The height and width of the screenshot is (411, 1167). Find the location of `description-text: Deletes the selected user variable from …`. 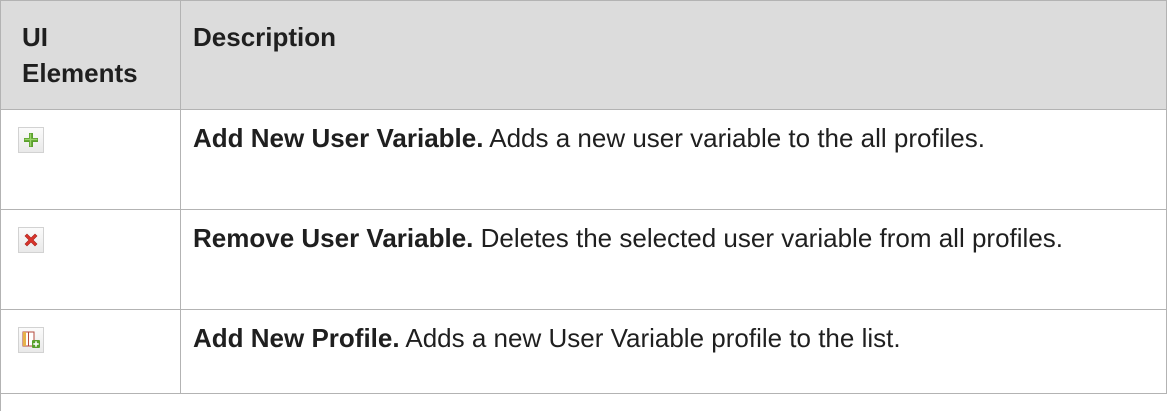

description-text: Deletes the selected user variable from … is located at coordinates (768, 238).